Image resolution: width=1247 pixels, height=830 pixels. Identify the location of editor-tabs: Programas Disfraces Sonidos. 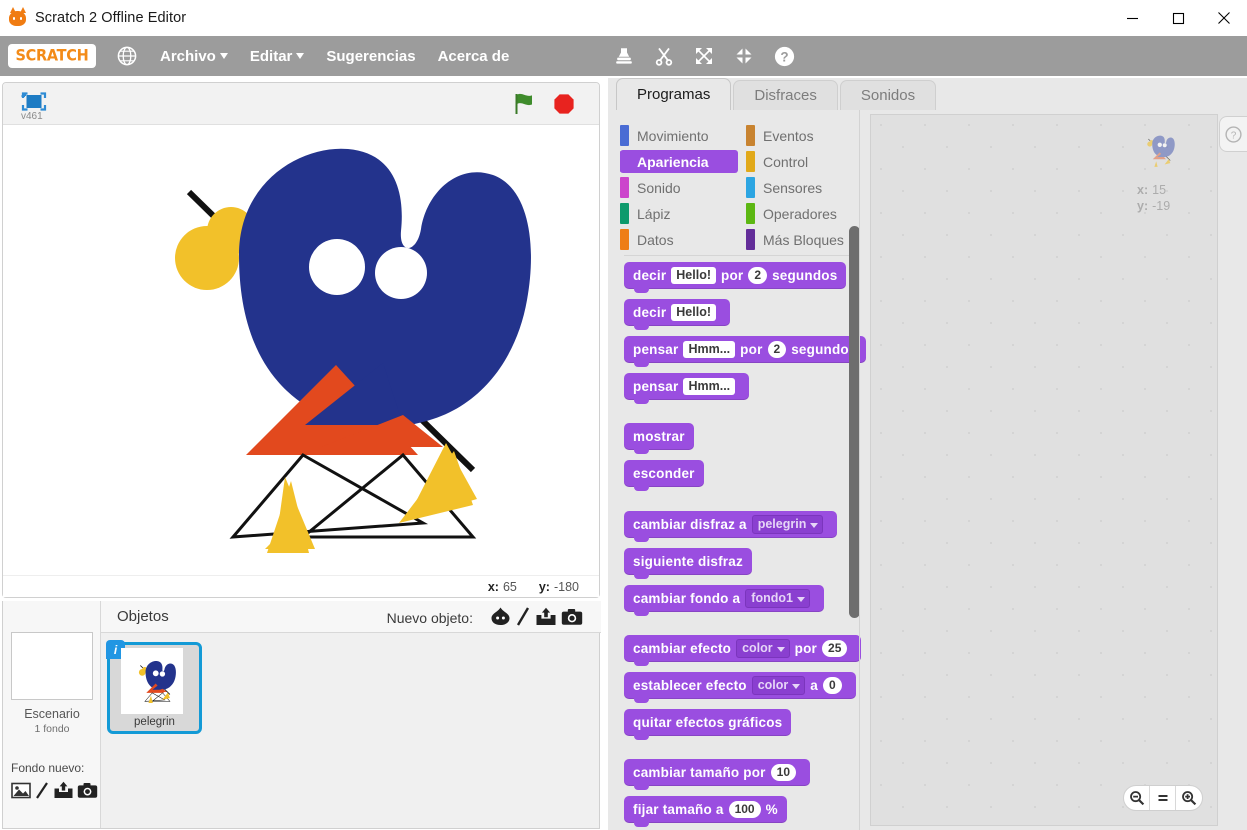
(777, 94).